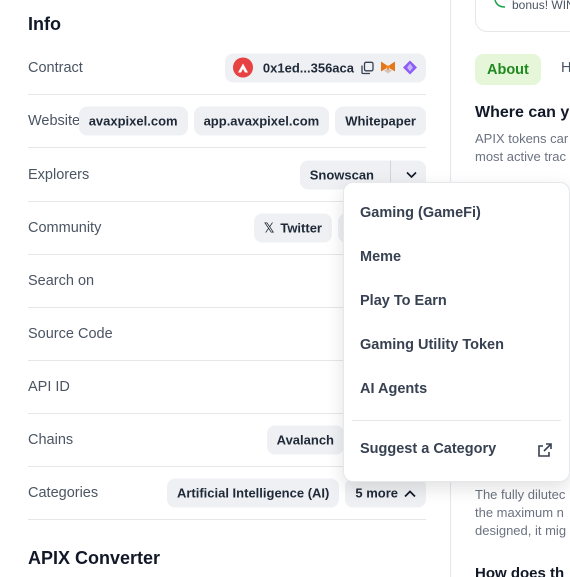 This screenshot has height=577, width=570. What do you see at coordinates (519, 512) in the screenshot?
I see `fdv-paragraph-line-2: the maximum n` at bounding box center [519, 512].